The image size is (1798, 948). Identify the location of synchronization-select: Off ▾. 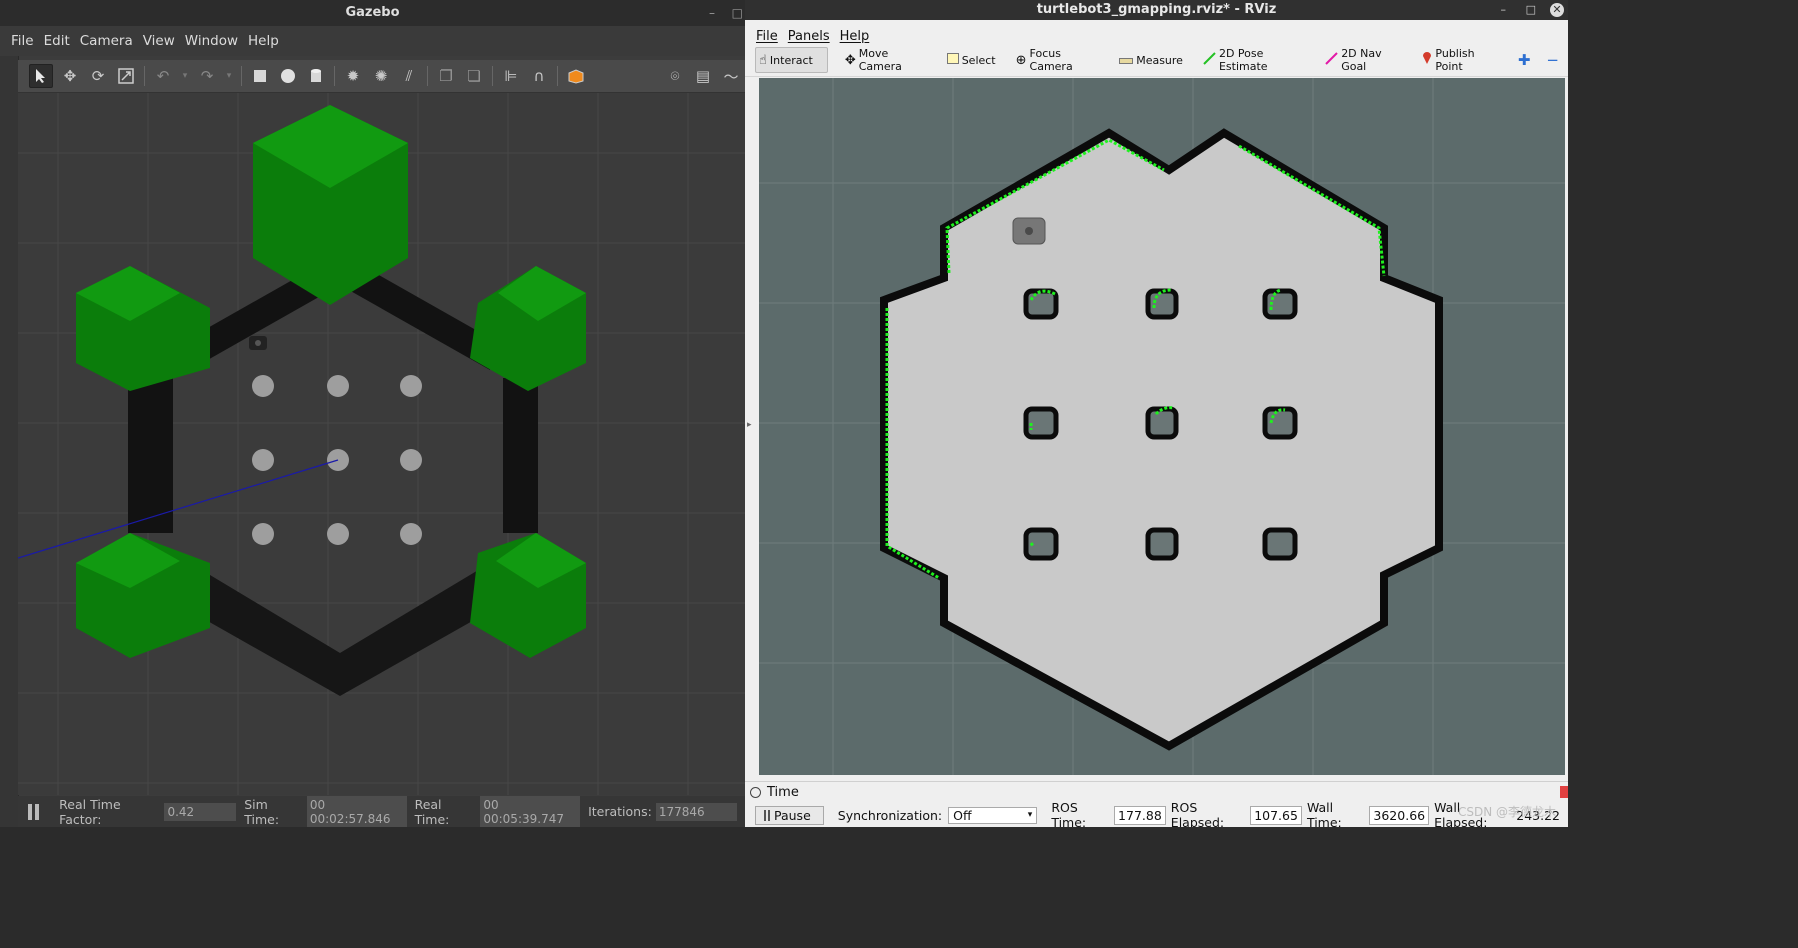
(993, 815).